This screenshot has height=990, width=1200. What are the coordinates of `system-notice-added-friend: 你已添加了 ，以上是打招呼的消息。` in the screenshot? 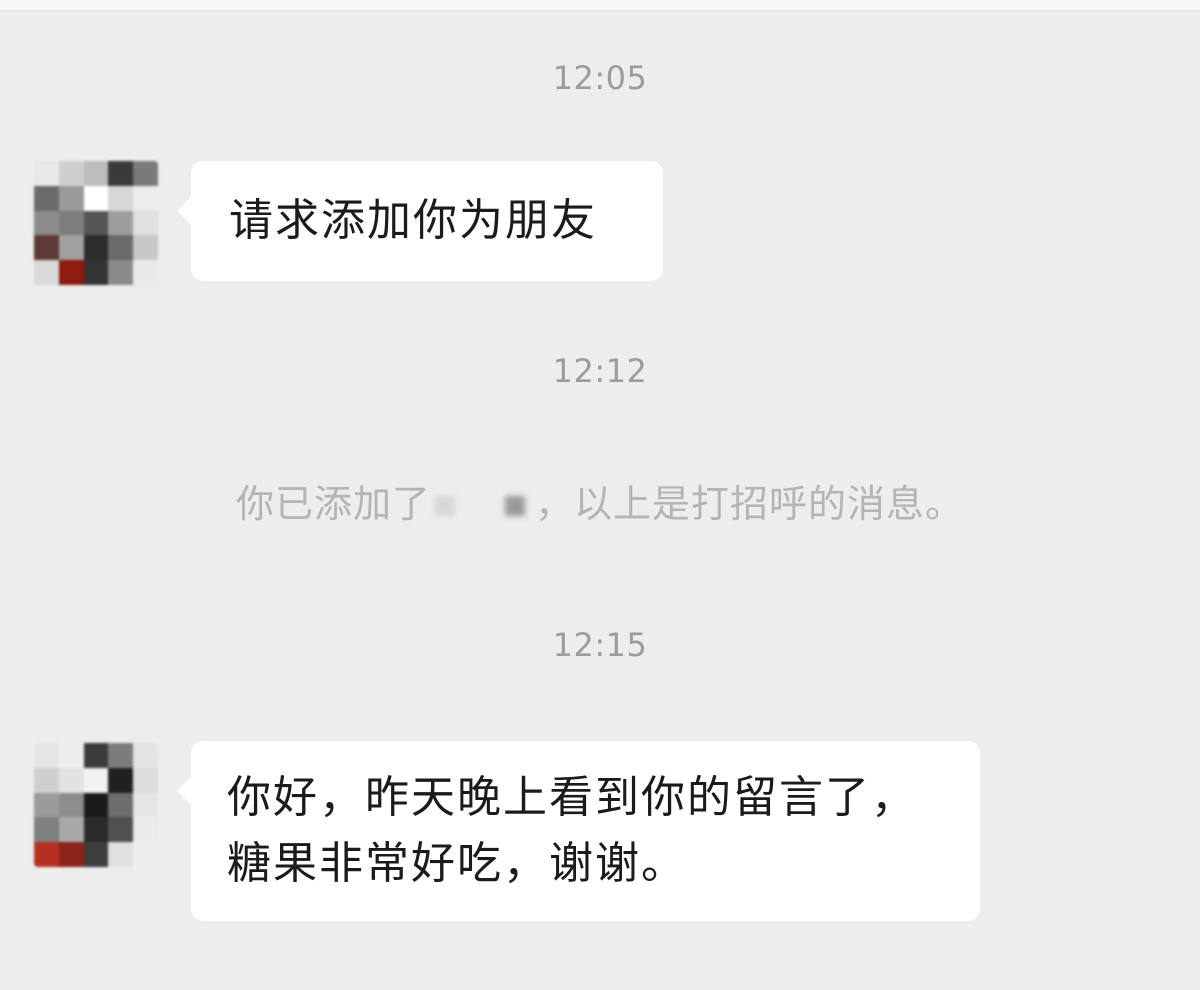 It's located at (600, 500).